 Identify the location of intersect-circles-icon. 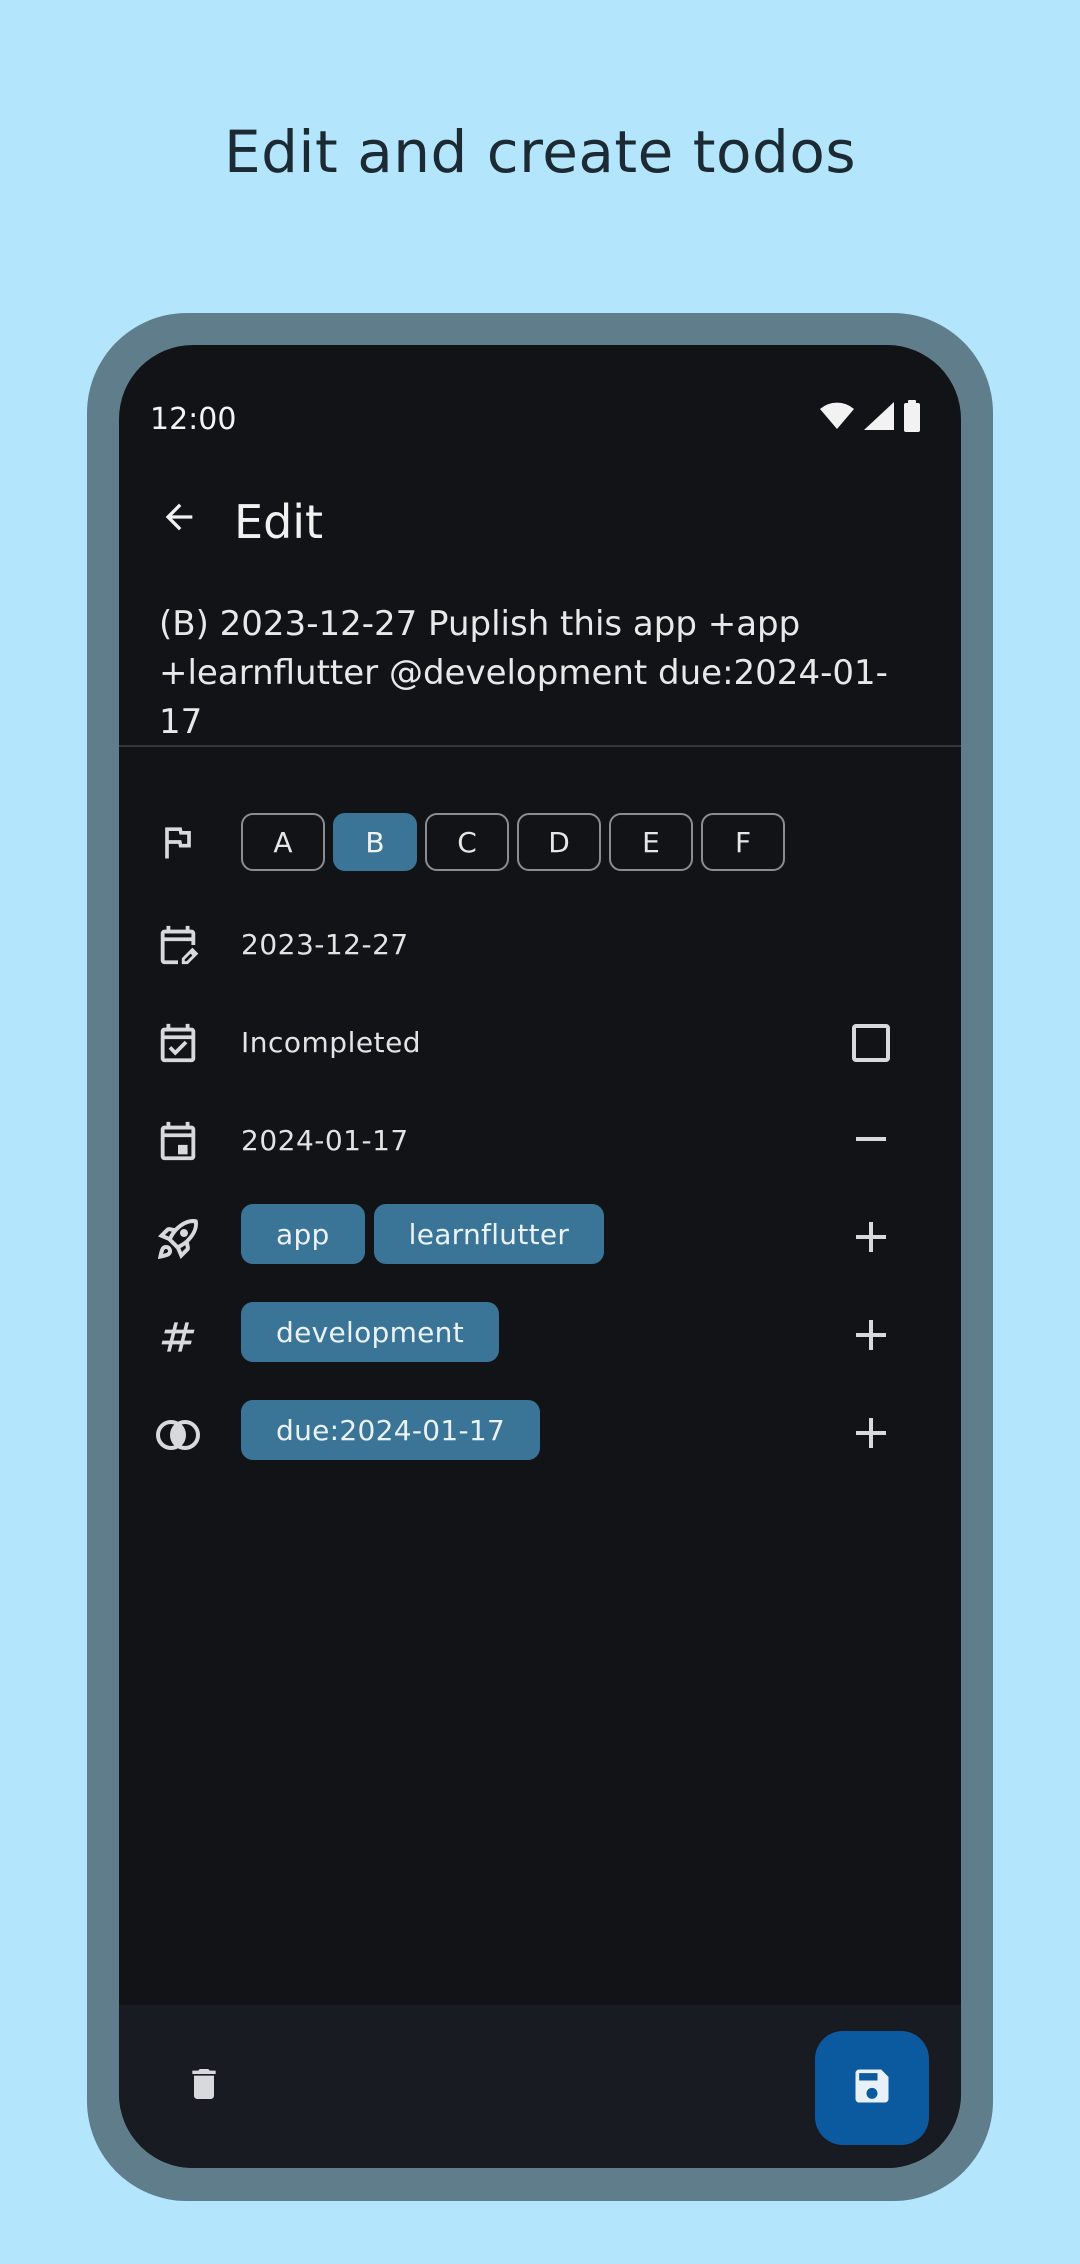
(178, 1435).